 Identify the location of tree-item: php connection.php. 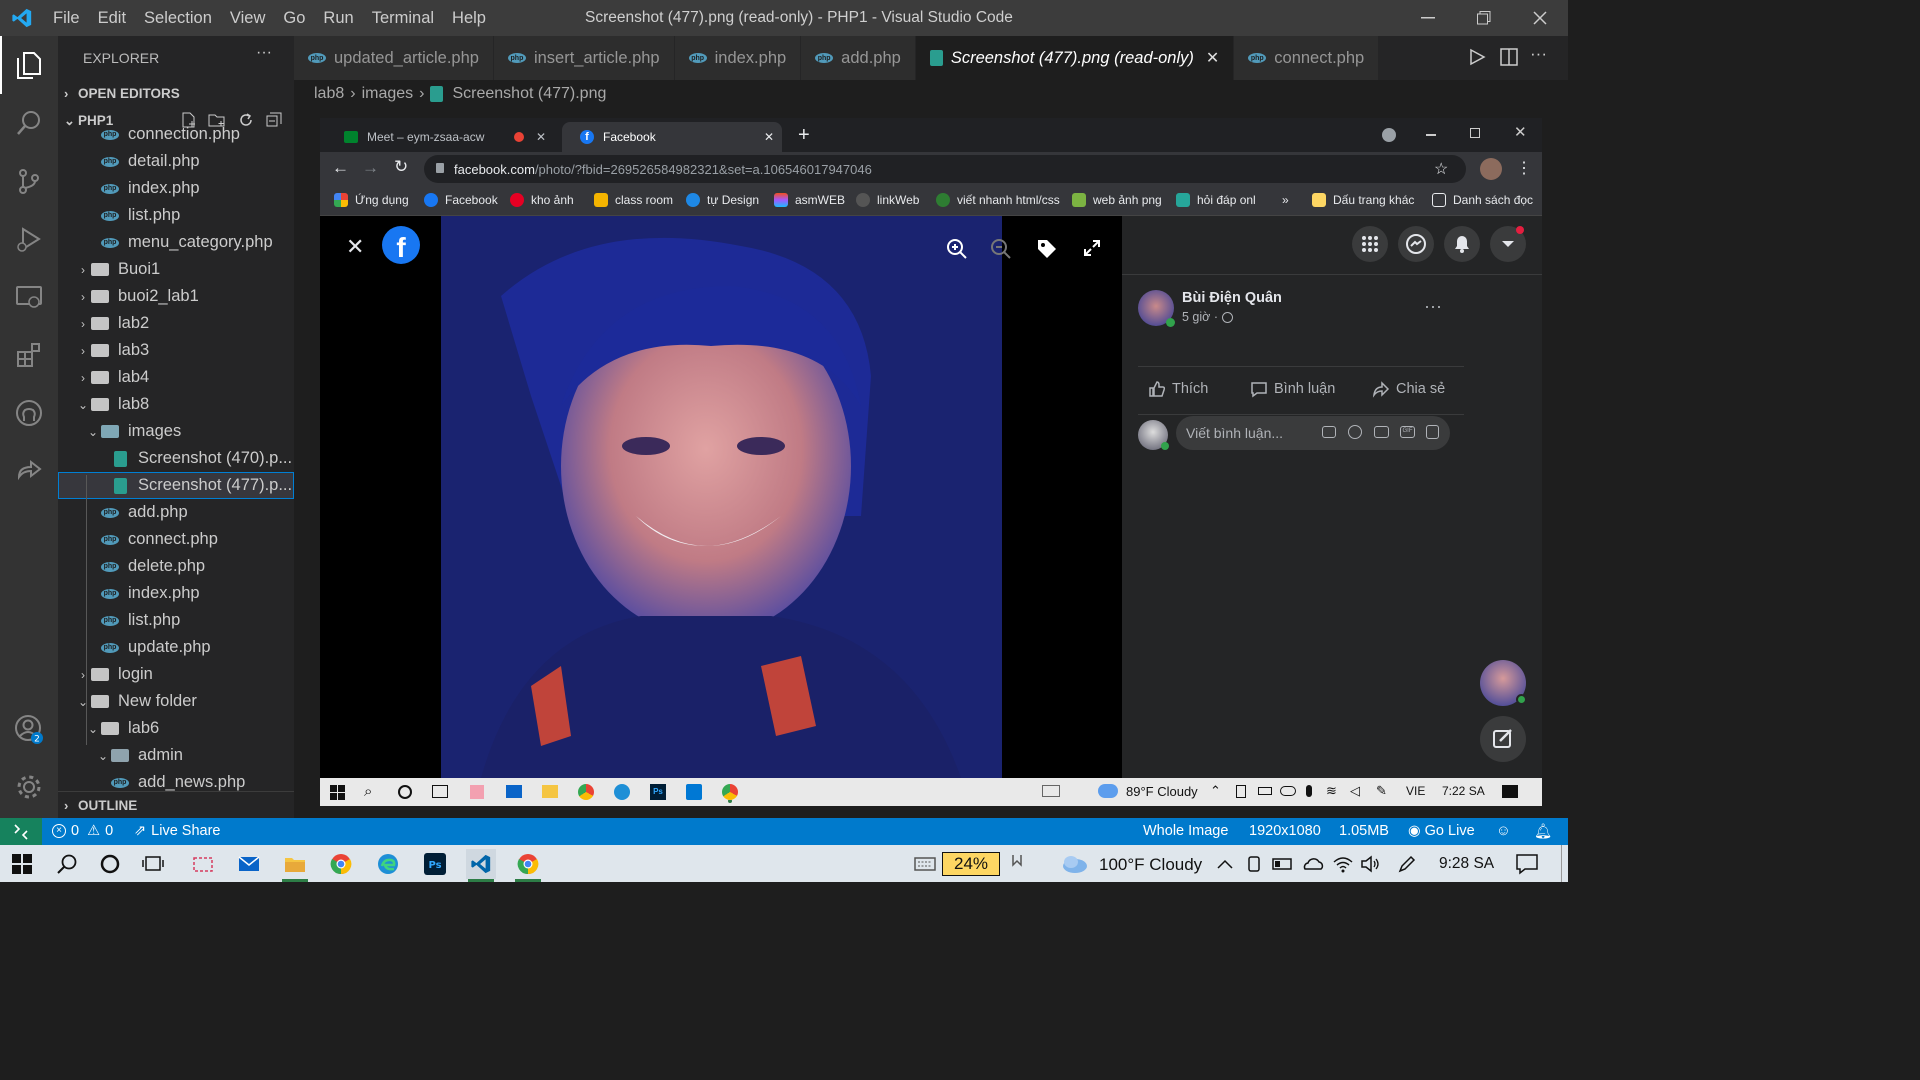
(176, 137).